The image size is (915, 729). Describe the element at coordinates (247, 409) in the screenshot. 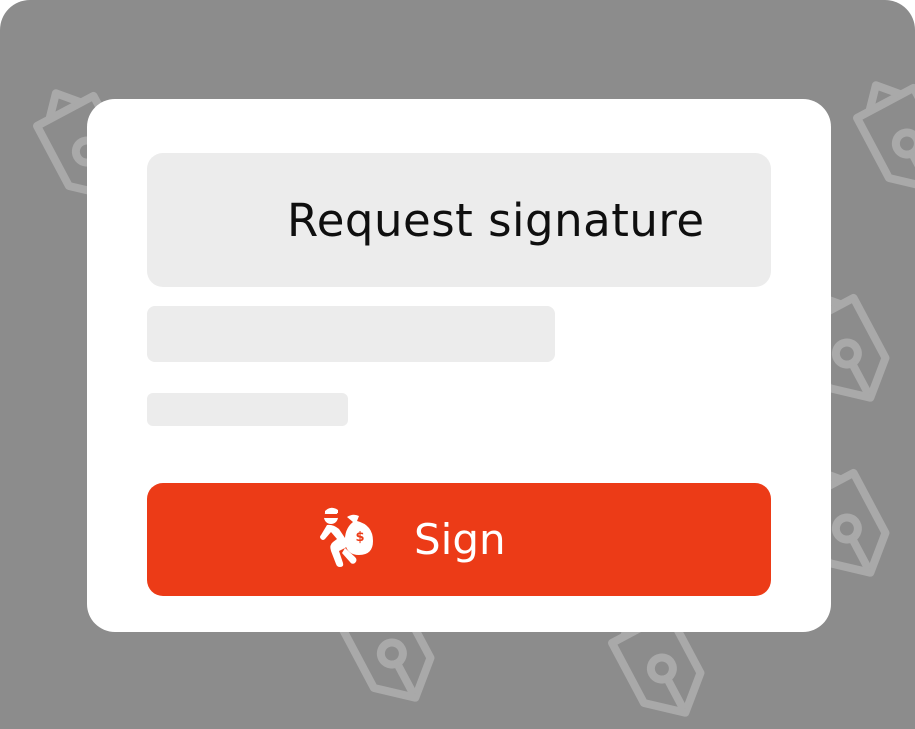

I see `placeholder-line-short` at that location.